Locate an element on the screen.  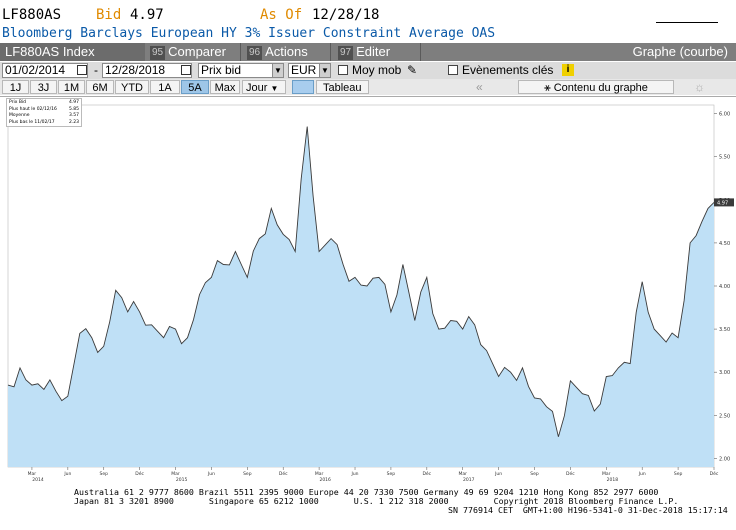
y-tick-label: 3.00 is located at coordinates (724, 373).